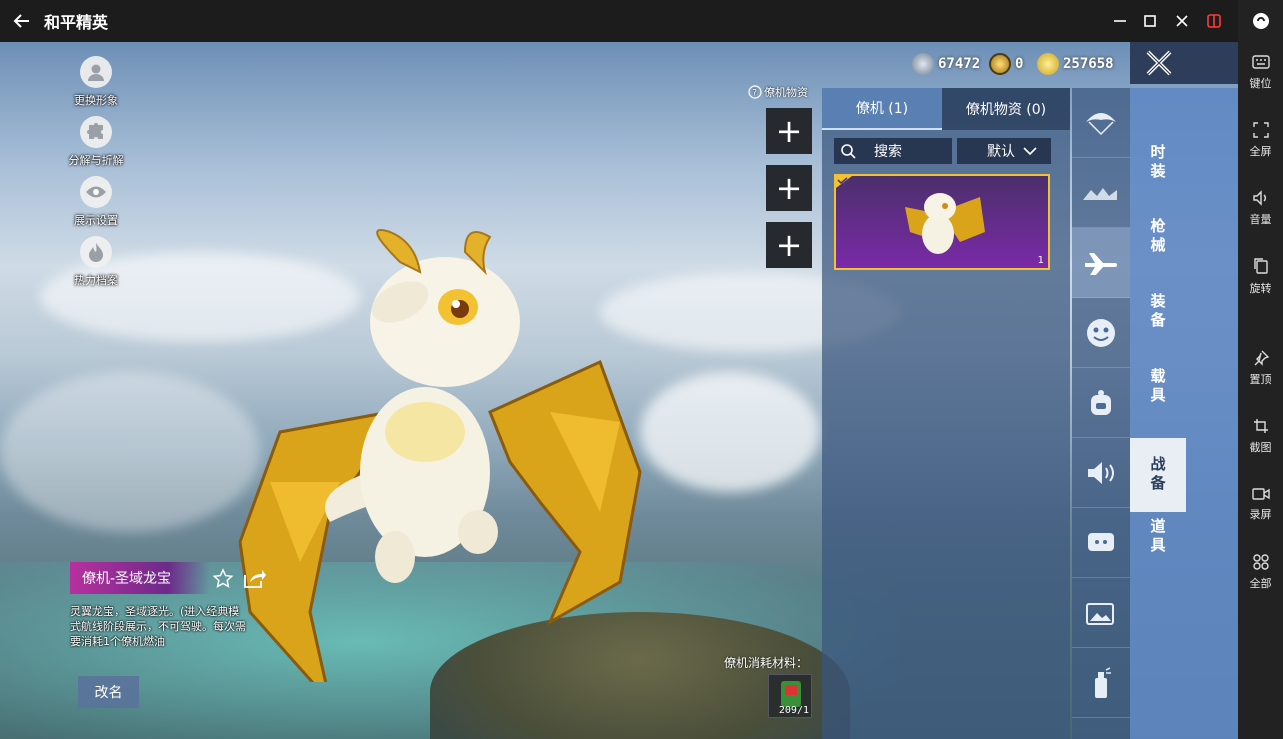 The height and width of the screenshot is (739, 1283). What do you see at coordinates (1260, 83) in the screenshot?
I see `emu-keymap-label: 键位` at bounding box center [1260, 83].